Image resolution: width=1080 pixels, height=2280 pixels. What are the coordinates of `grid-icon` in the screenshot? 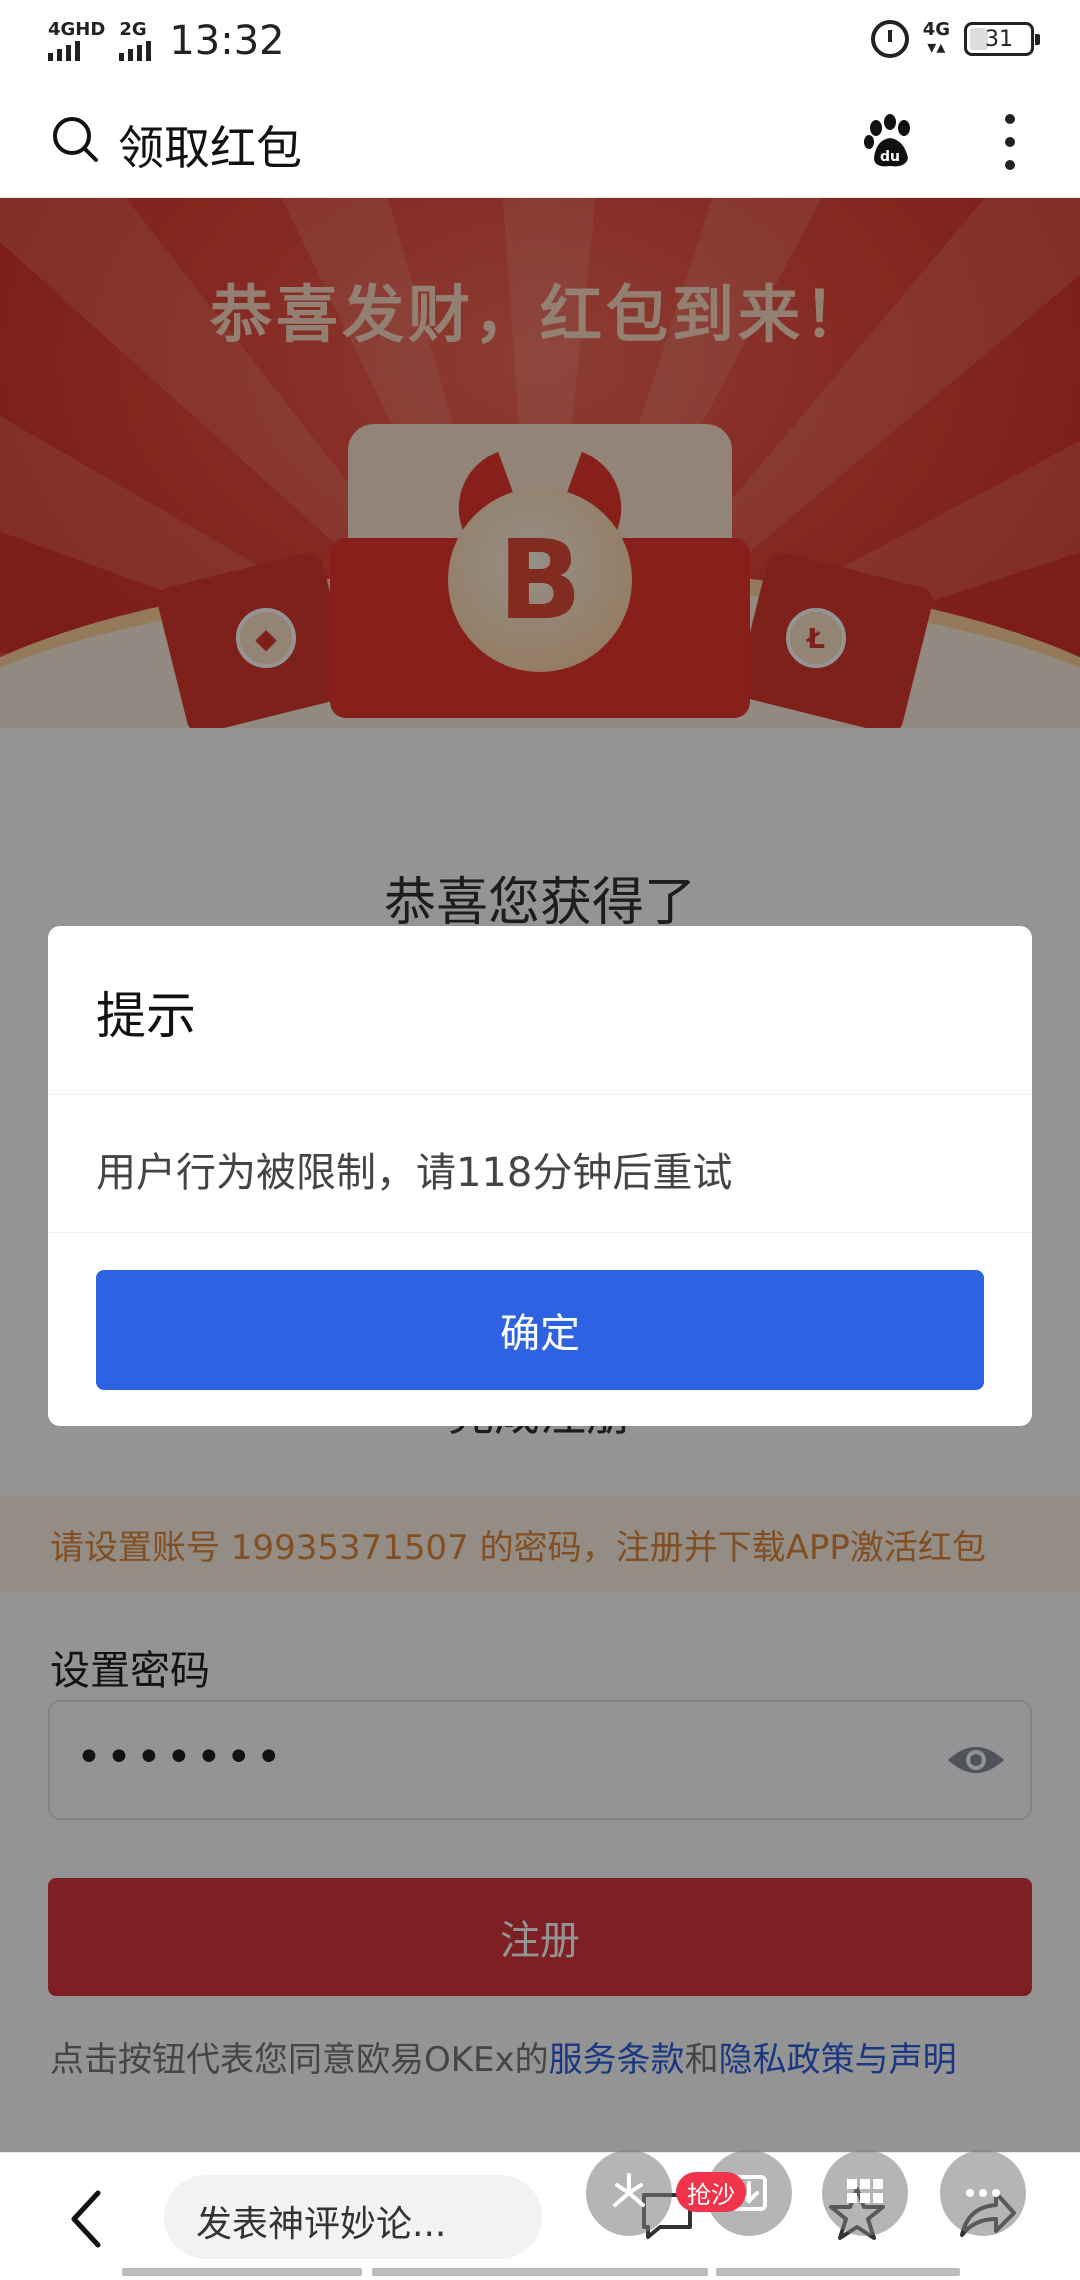 It's located at (865, 2193).